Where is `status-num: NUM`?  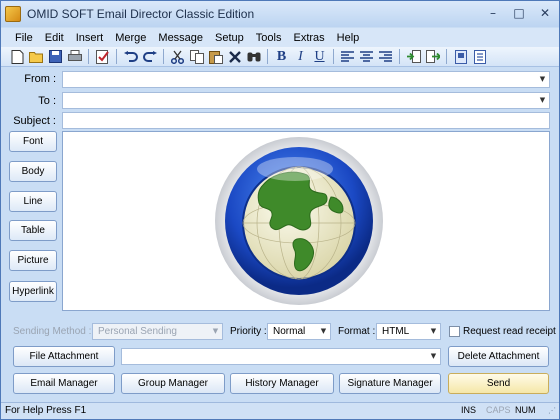
status-num: NUM is located at coordinates (525, 410).